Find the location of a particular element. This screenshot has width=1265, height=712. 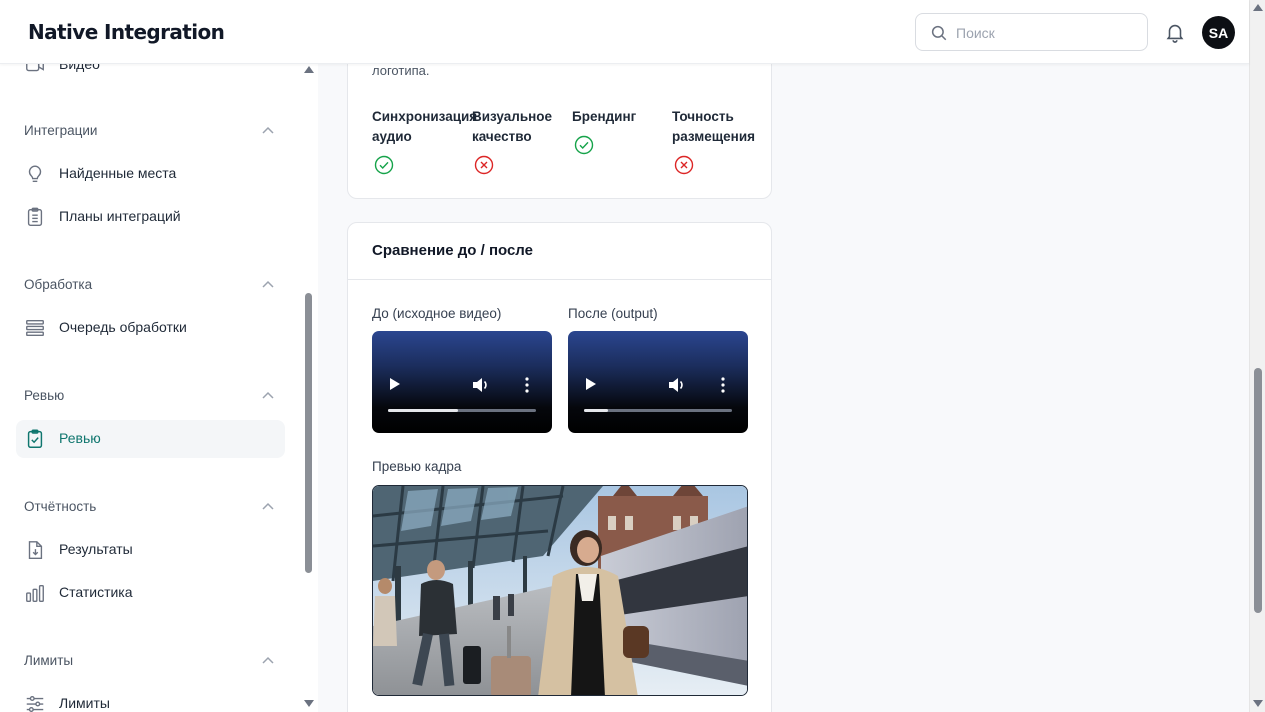

sidebar-item-processing-queue: Очередь обработки is located at coordinates (150, 328).